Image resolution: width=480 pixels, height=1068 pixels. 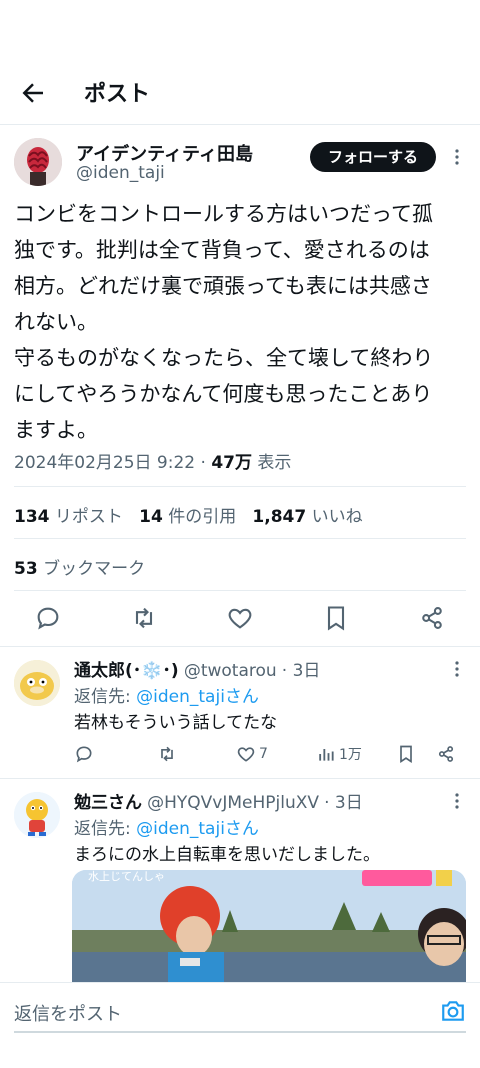 What do you see at coordinates (337, 517) in the screenshot?
I see `likes-label: いいね` at bounding box center [337, 517].